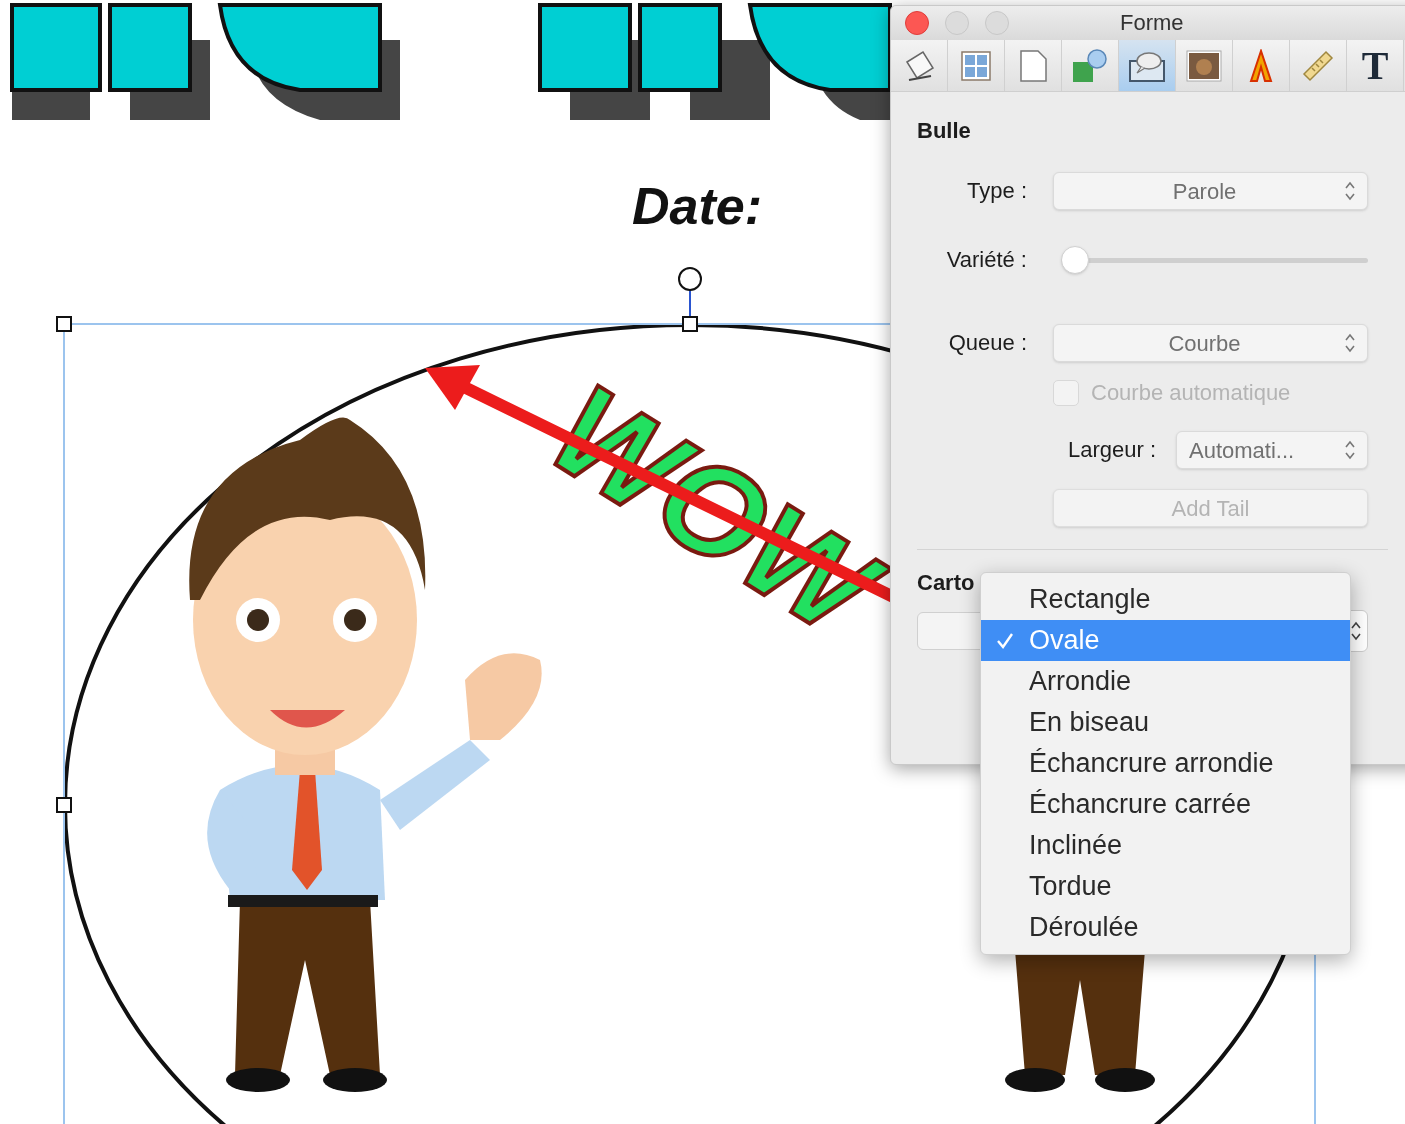 This screenshot has width=1405, height=1124. Describe the element at coordinates (917, 23) in the screenshot. I see `close-button` at that location.